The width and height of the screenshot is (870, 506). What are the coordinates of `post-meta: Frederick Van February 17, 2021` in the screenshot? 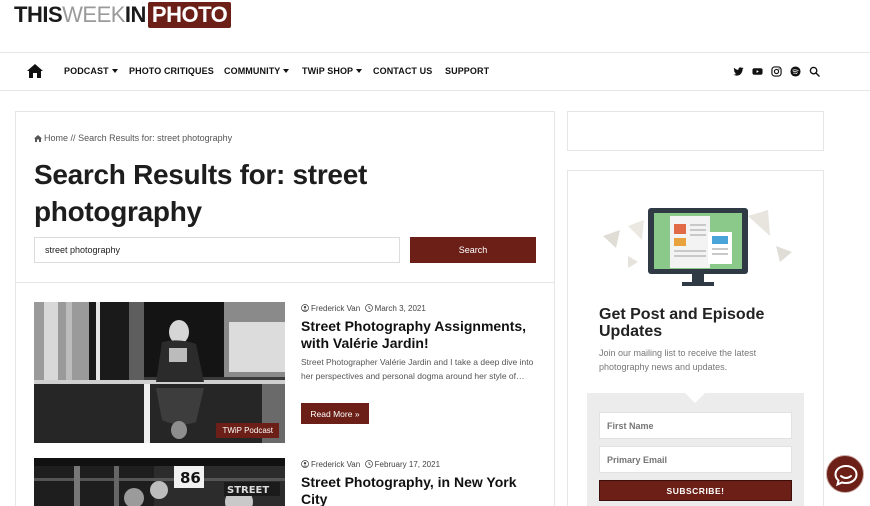 It's located at (370, 464).